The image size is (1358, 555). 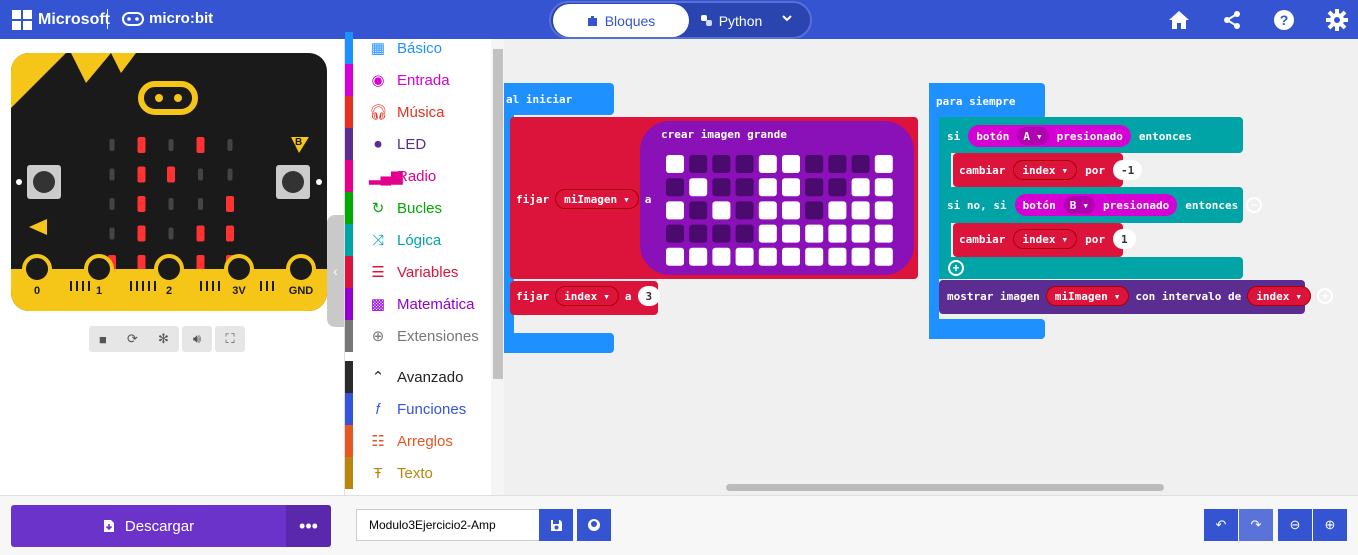 I want to click on number-input: -1, so click(x=1127, y=170).